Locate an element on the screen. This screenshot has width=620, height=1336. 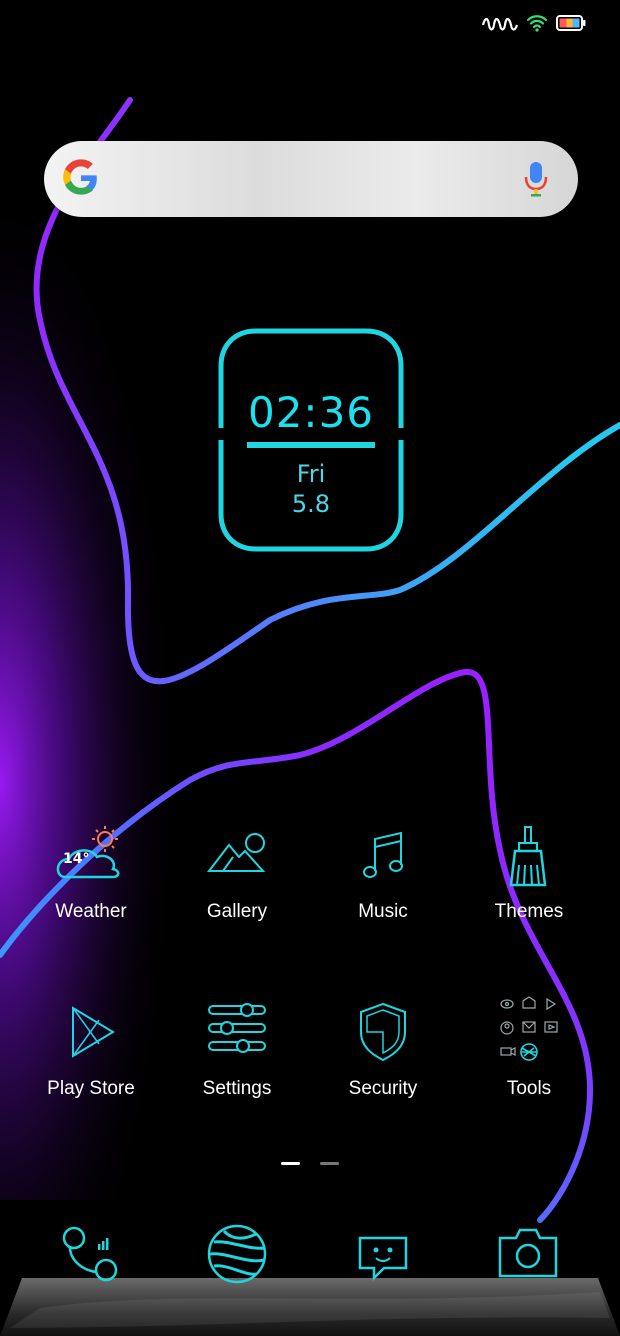
app-weather: 14° Weather is located at coordinates (91, 874).